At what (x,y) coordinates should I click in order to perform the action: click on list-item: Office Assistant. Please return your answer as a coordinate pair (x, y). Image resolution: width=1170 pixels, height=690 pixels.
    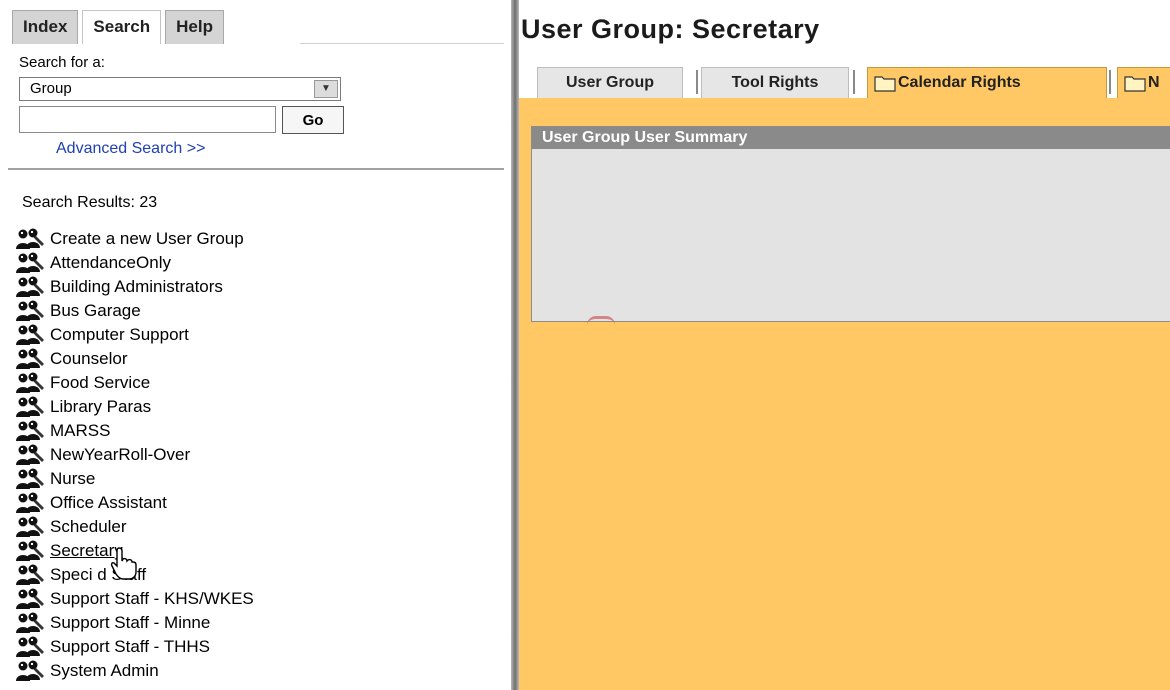
    Looking at the image, I should click on (134, 503).